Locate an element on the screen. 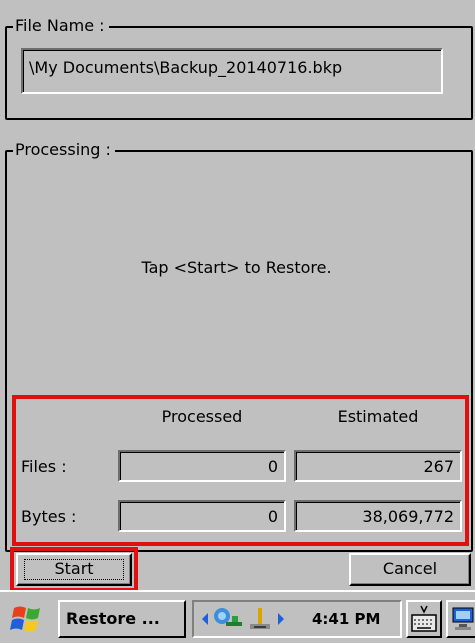 This screenshot has width=475, height=643. processed-column-header: Processed is located at coordinates (202, 416).